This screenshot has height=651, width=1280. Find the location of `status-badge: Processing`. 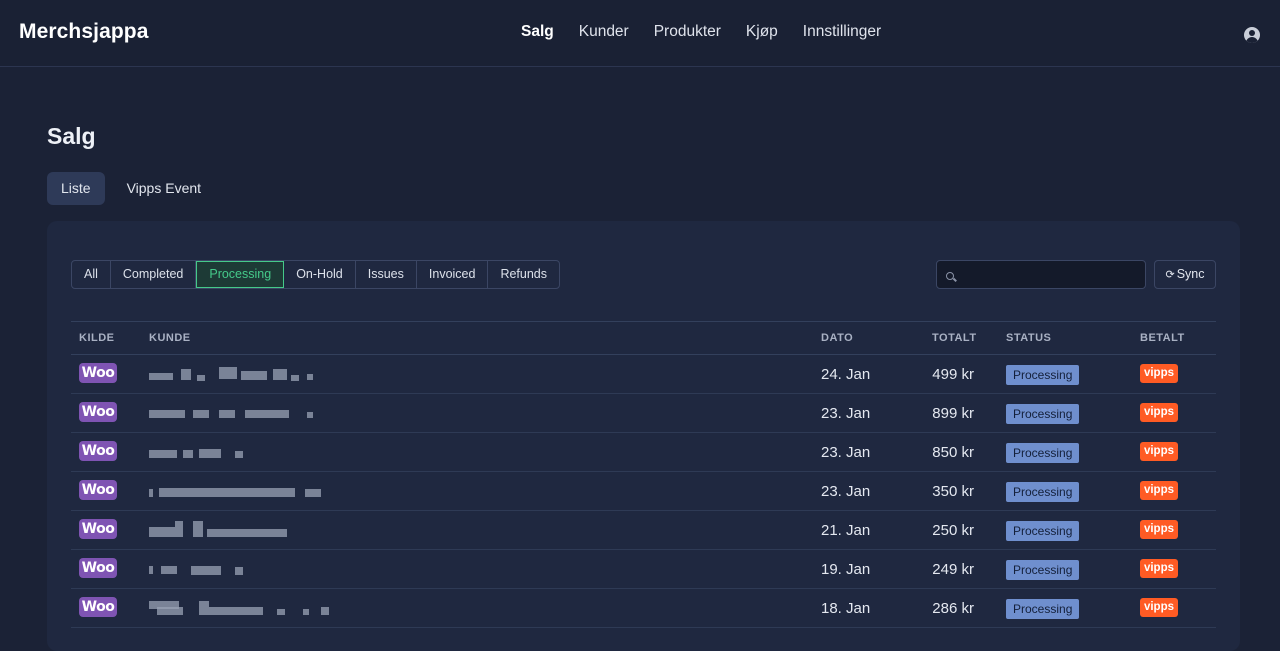

status-badge: Processing is located at coordinates (1043, 609).